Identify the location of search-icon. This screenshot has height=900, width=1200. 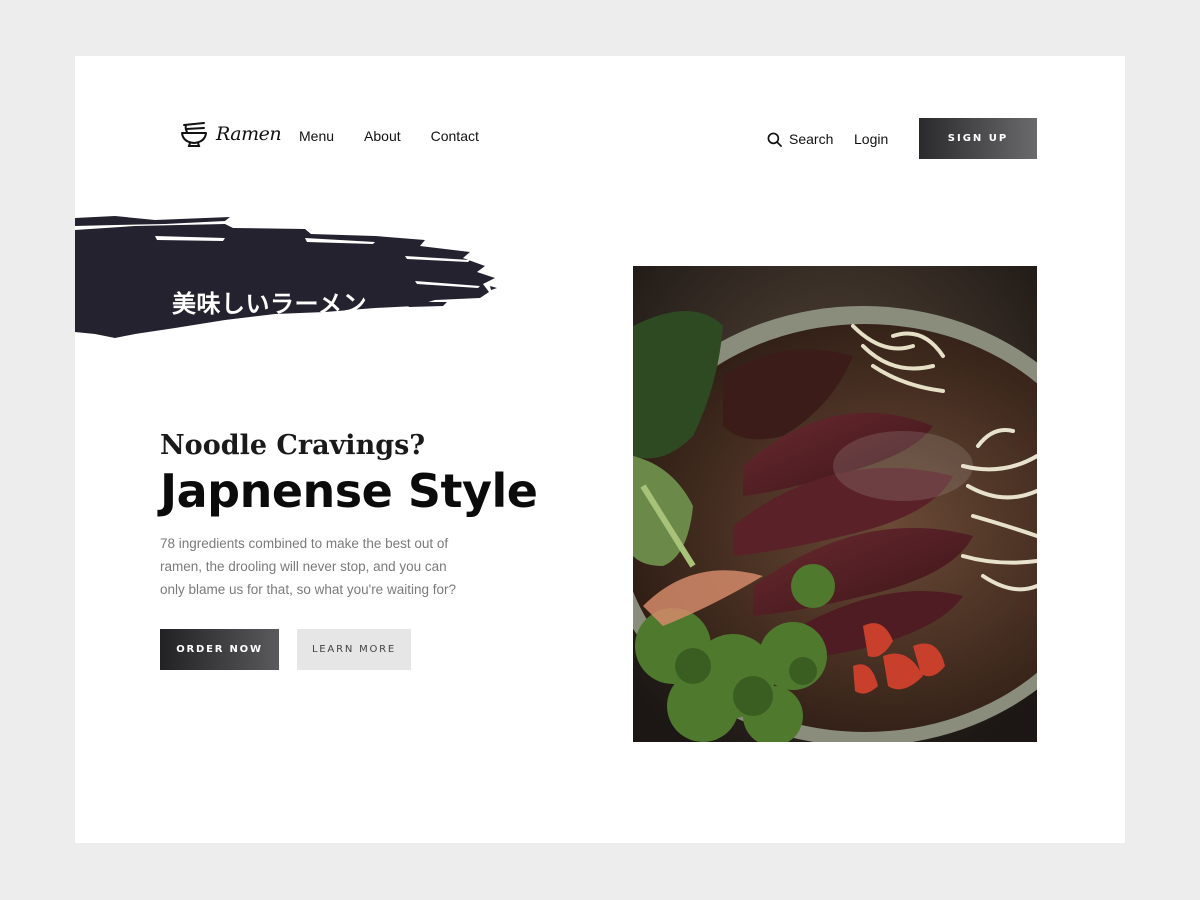
(774, 139).